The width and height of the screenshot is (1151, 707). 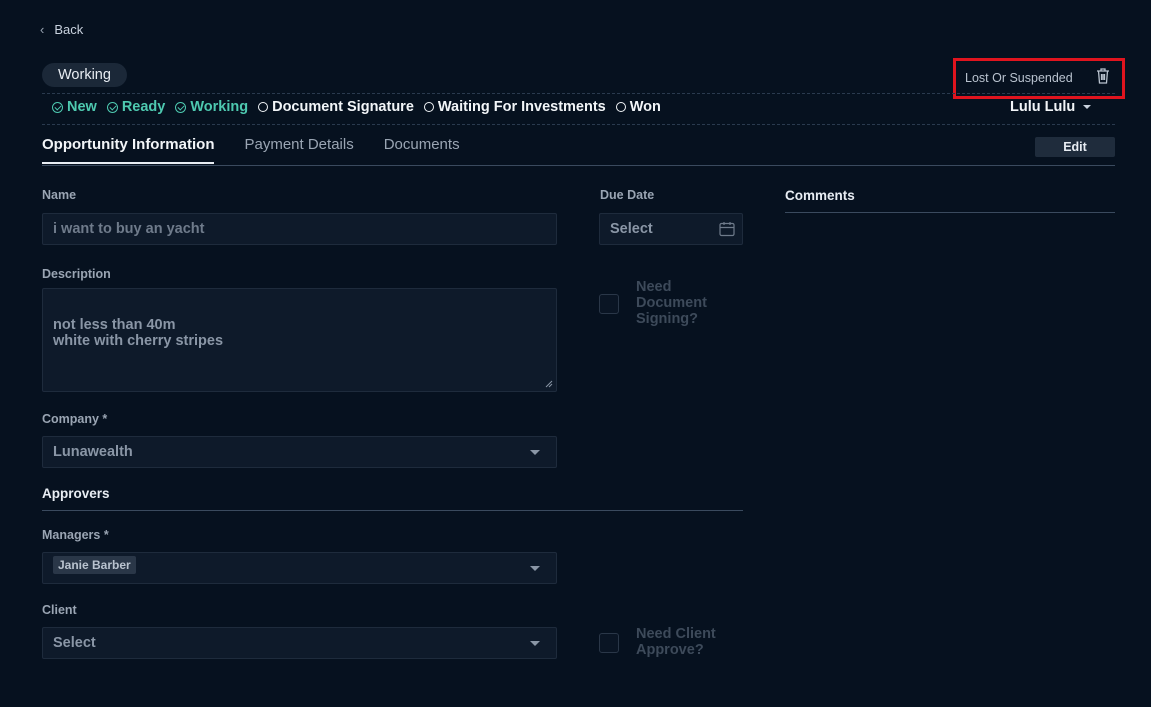 What do you see at coordinates (631, 229) in the screenshot?
I see `due-date-value: Select` at bounding box center [631, 229].